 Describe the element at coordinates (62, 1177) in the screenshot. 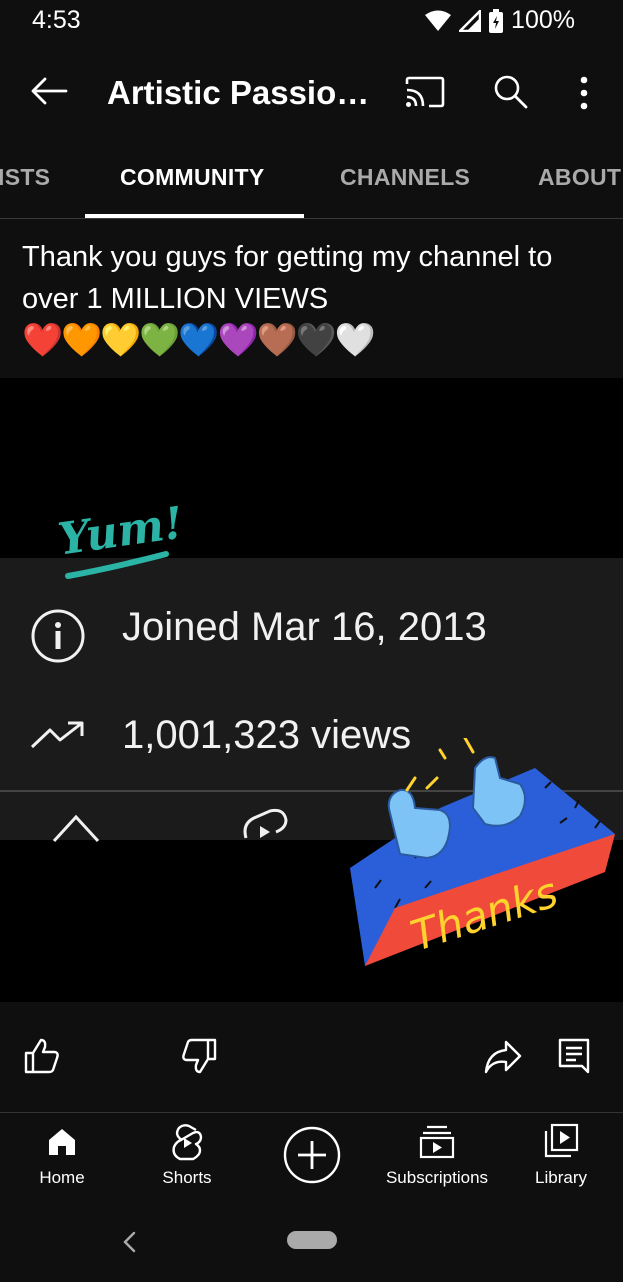

I see `nav-home-label: Home` at that location.